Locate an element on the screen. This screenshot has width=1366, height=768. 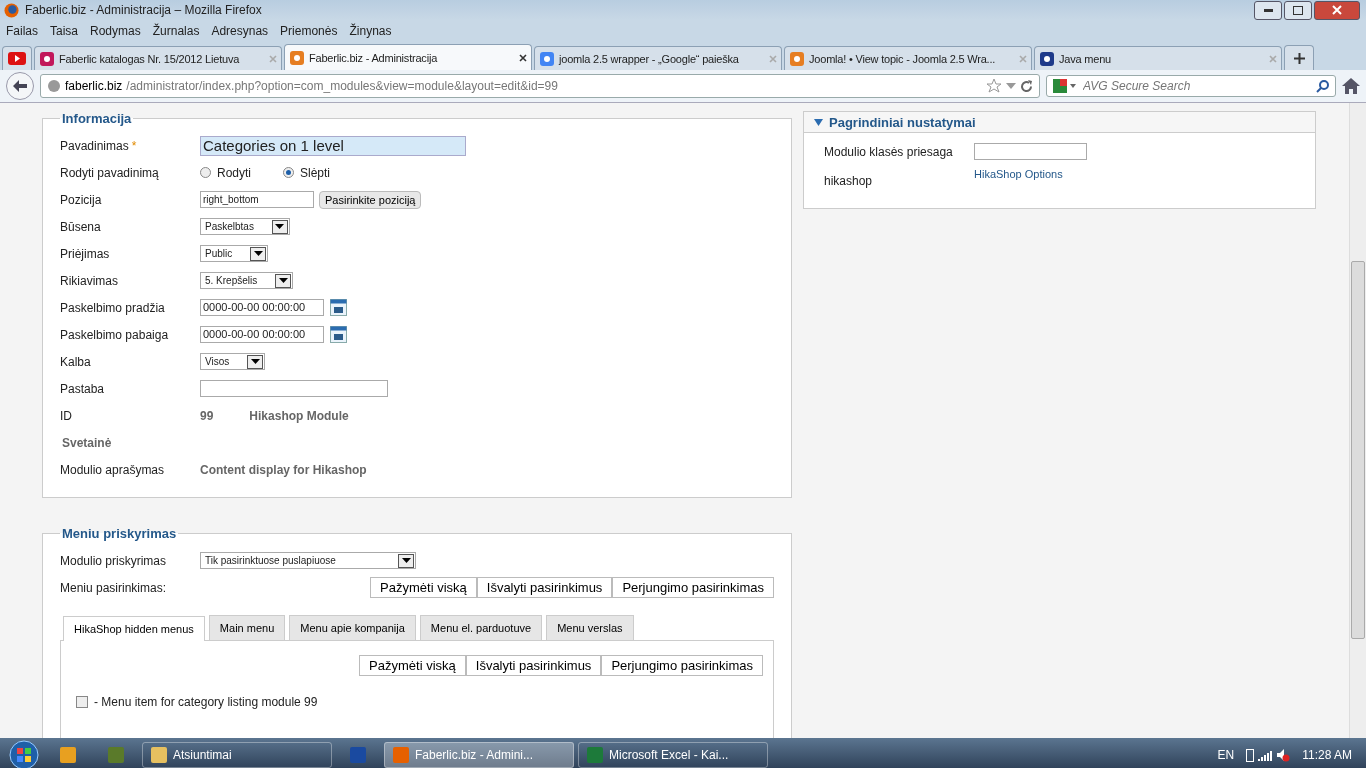
field-label: Priėjimas is located at coordinates (85, 253).